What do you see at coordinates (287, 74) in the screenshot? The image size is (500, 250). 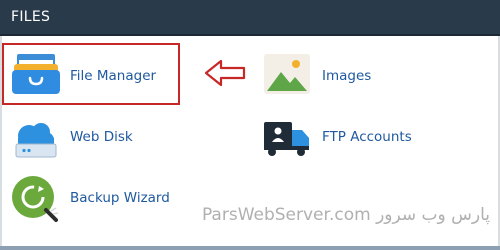 I see `images-icon` at bounding box center [287, 74].